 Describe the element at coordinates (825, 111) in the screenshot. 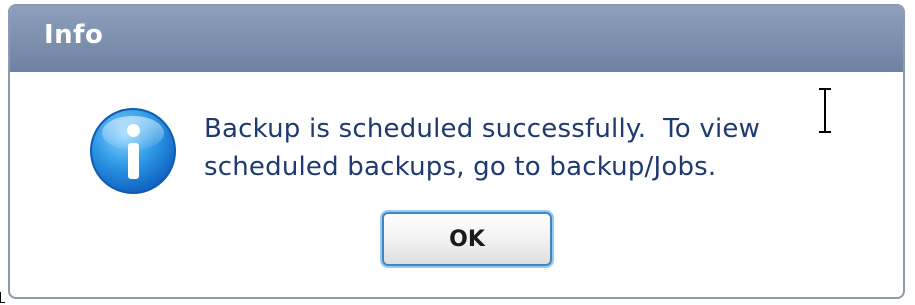

I see `text-cursor-icon` at that location.